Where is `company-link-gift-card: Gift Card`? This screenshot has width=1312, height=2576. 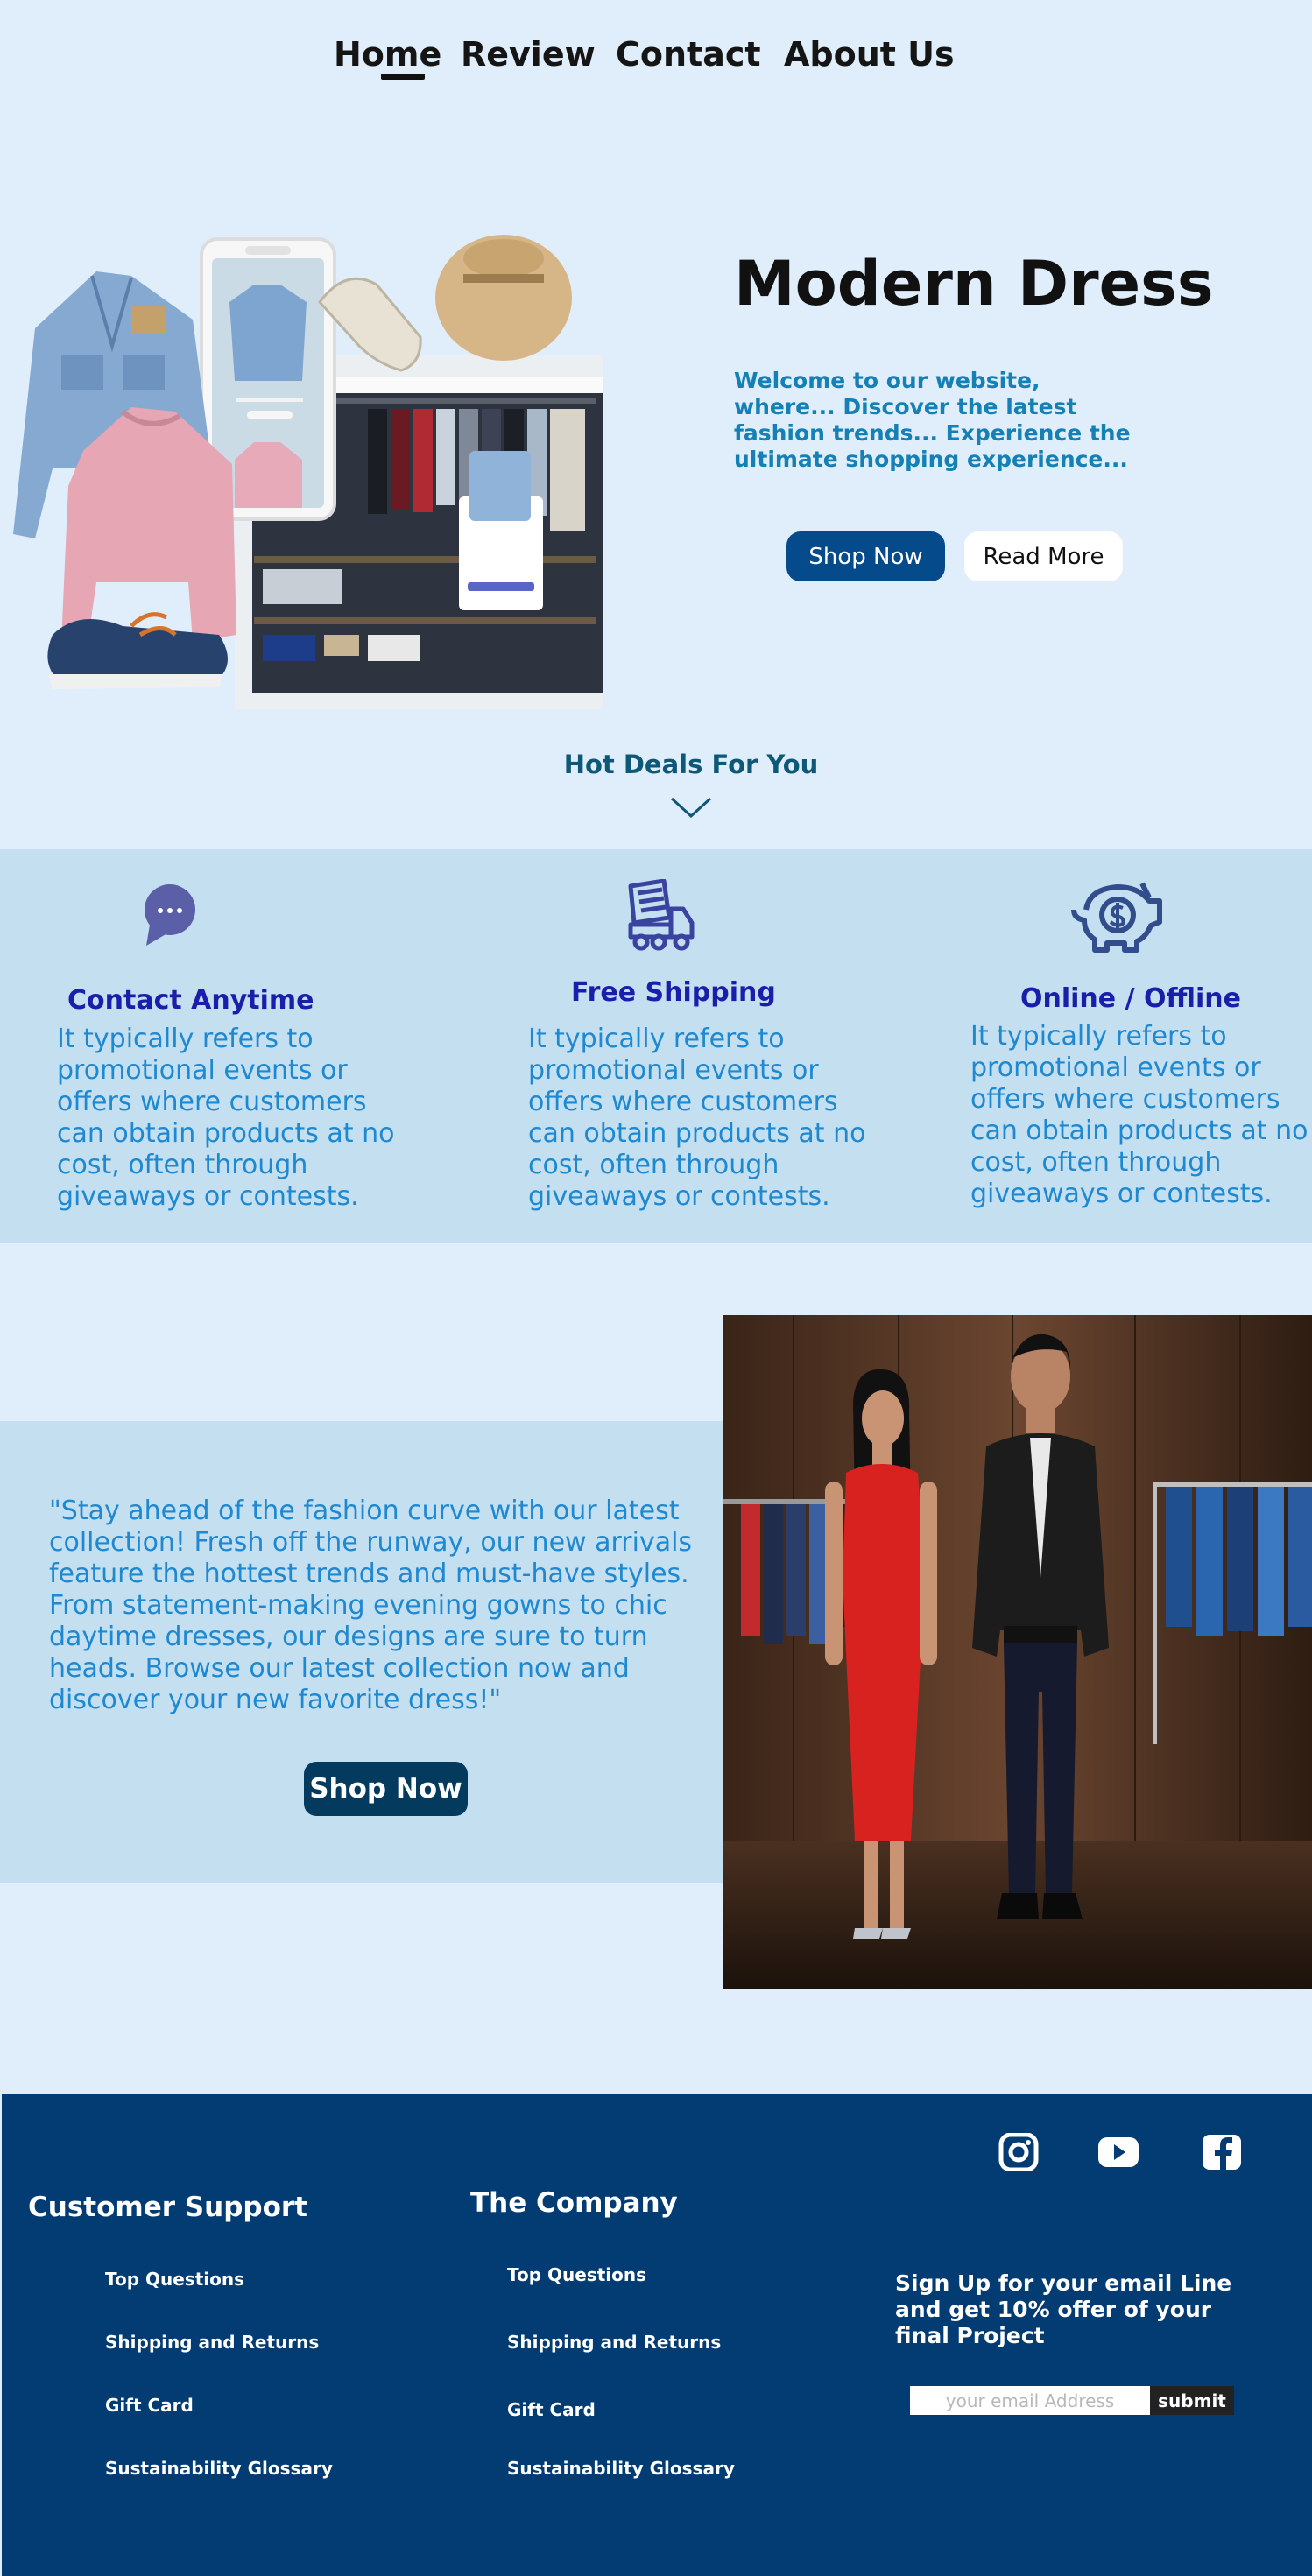 company-link-gift-card: Gift Card is located at coordinates (551, 2409).